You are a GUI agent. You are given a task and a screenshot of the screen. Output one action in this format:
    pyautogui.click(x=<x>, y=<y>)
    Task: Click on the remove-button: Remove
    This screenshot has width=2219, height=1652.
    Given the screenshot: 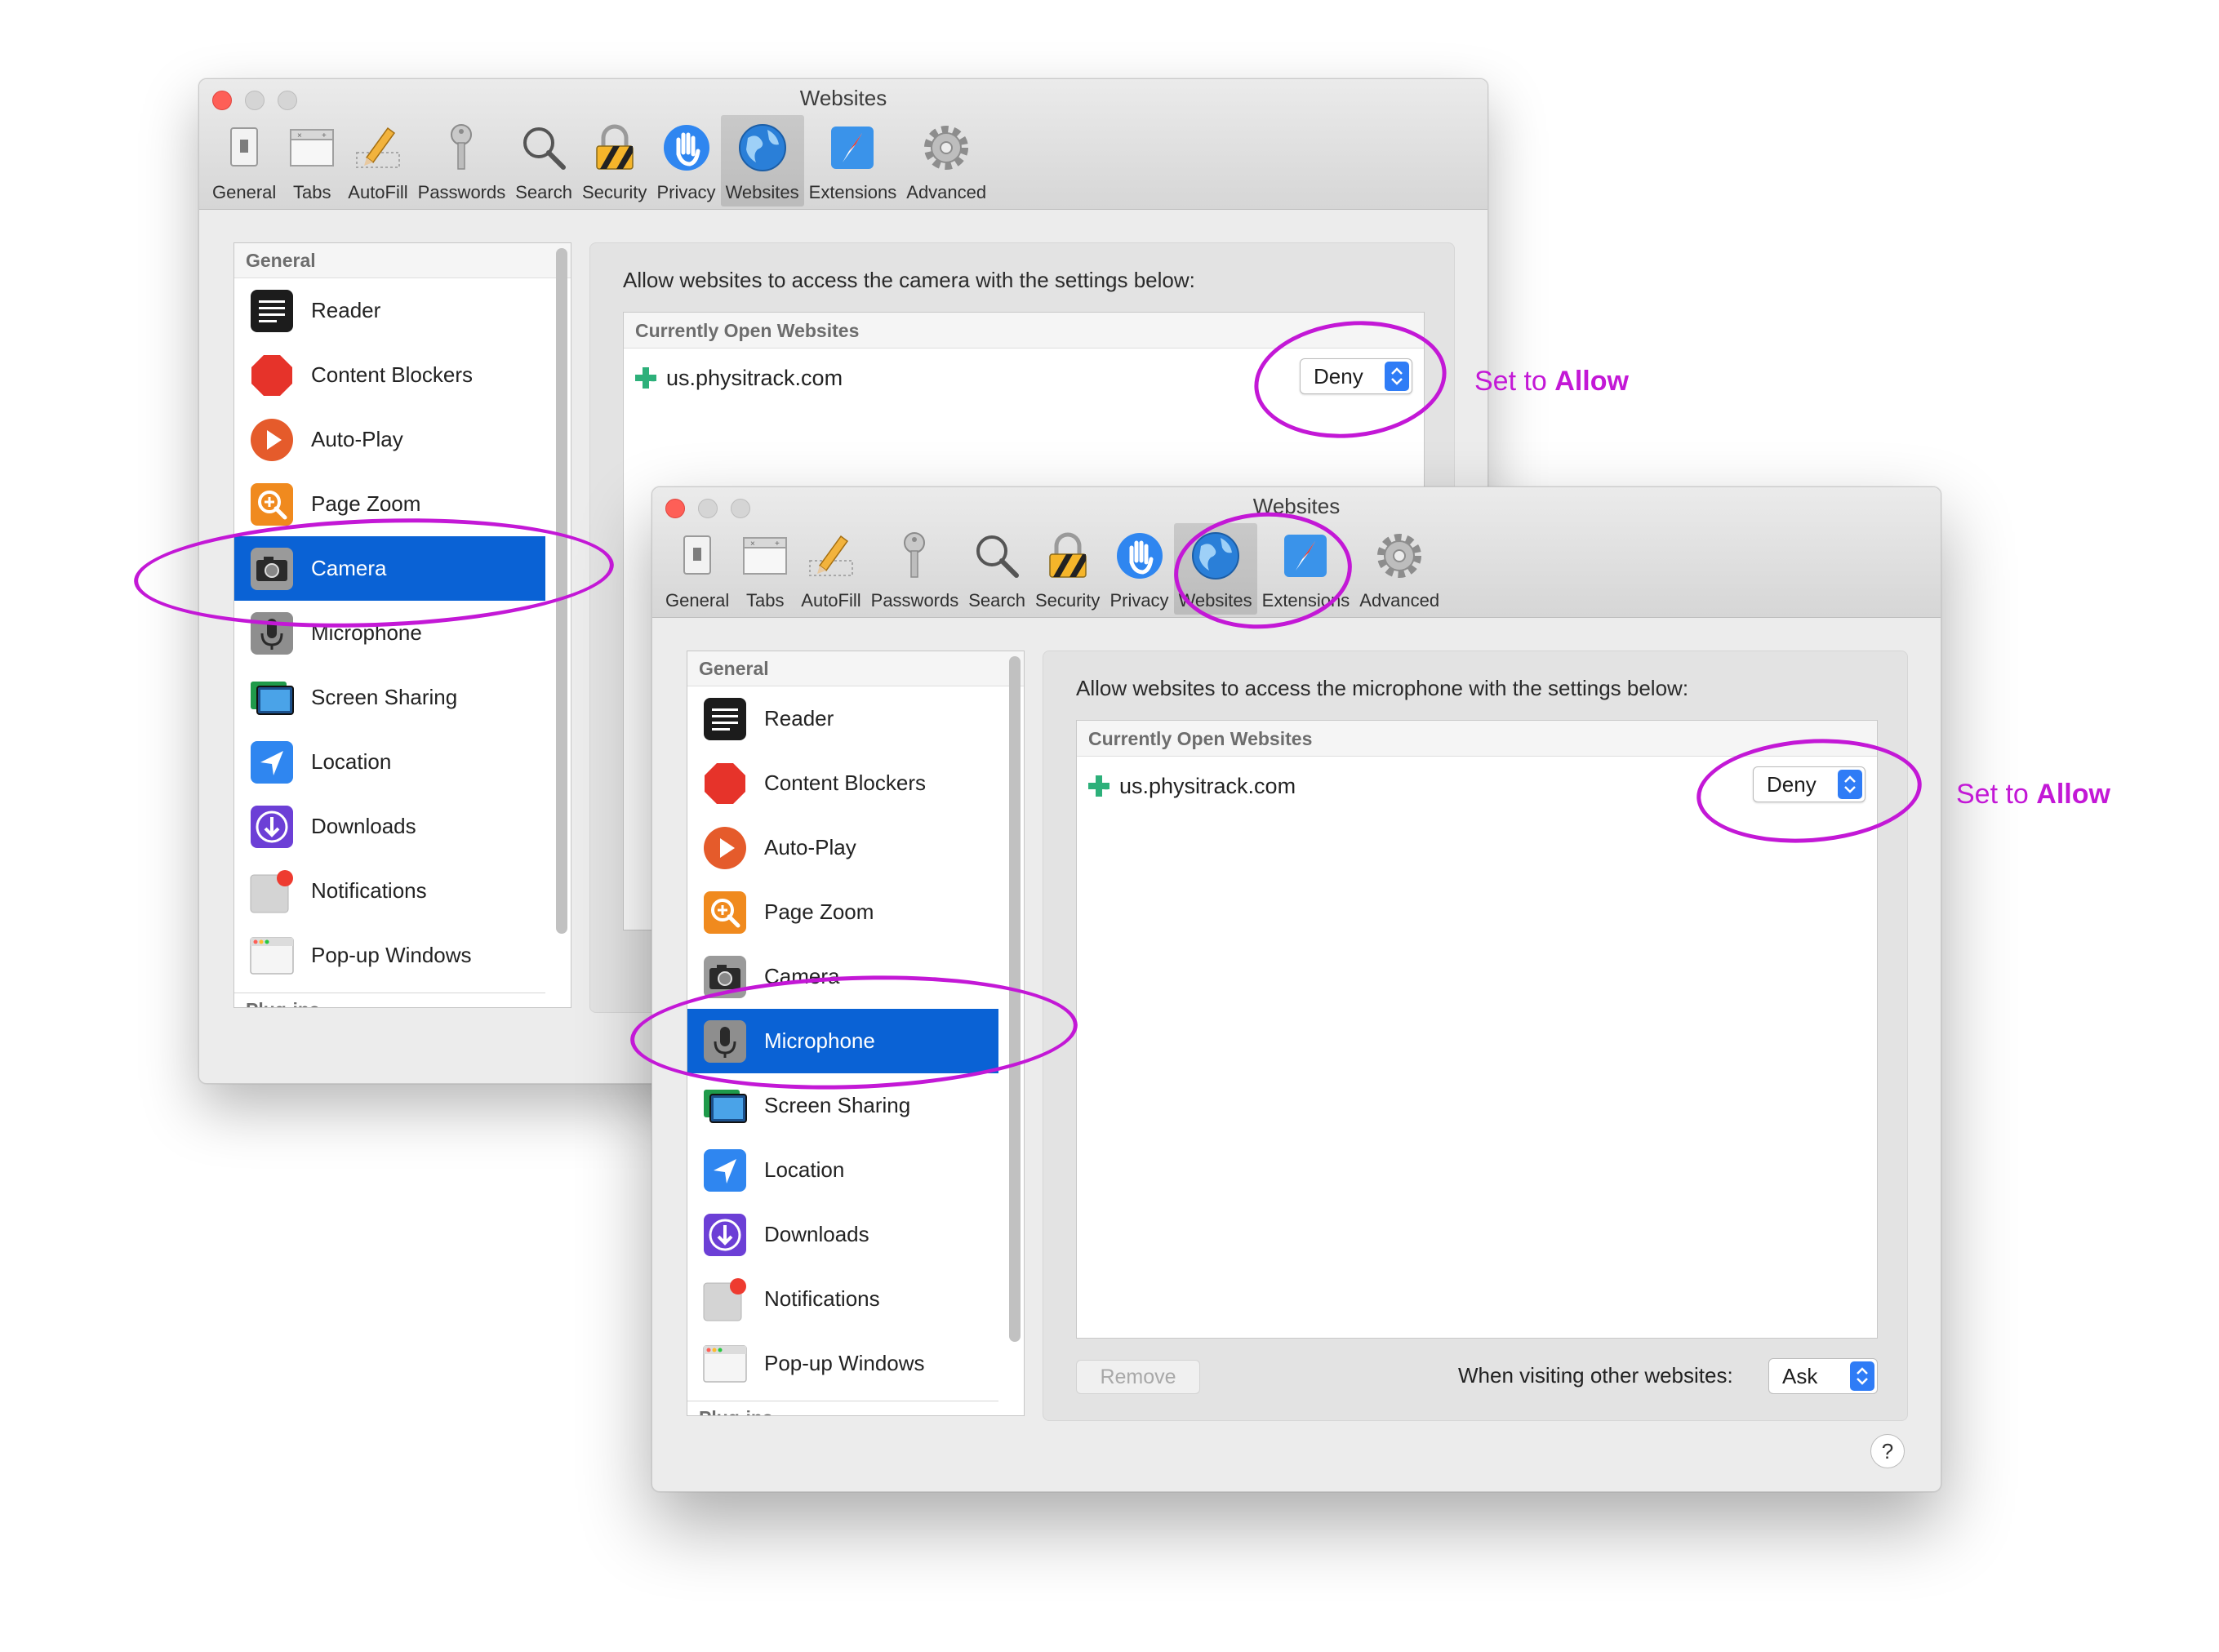 What is the action you would take?
    pyautogui.click(x=1138, y=1377)
    